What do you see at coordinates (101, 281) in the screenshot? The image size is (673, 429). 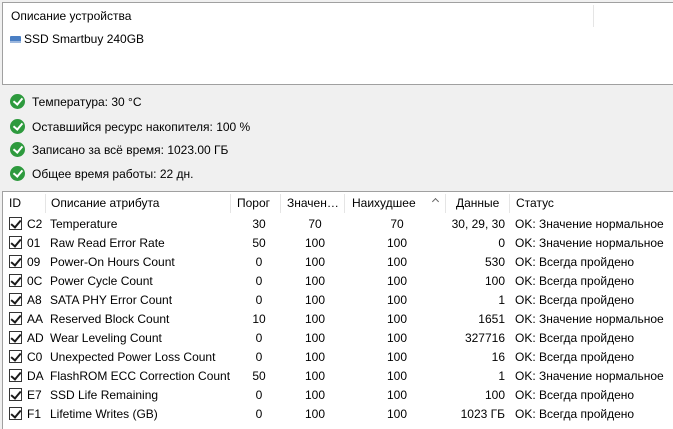 I see `attribute-name: Power Cycle Count` at bounding box center [101, 281].